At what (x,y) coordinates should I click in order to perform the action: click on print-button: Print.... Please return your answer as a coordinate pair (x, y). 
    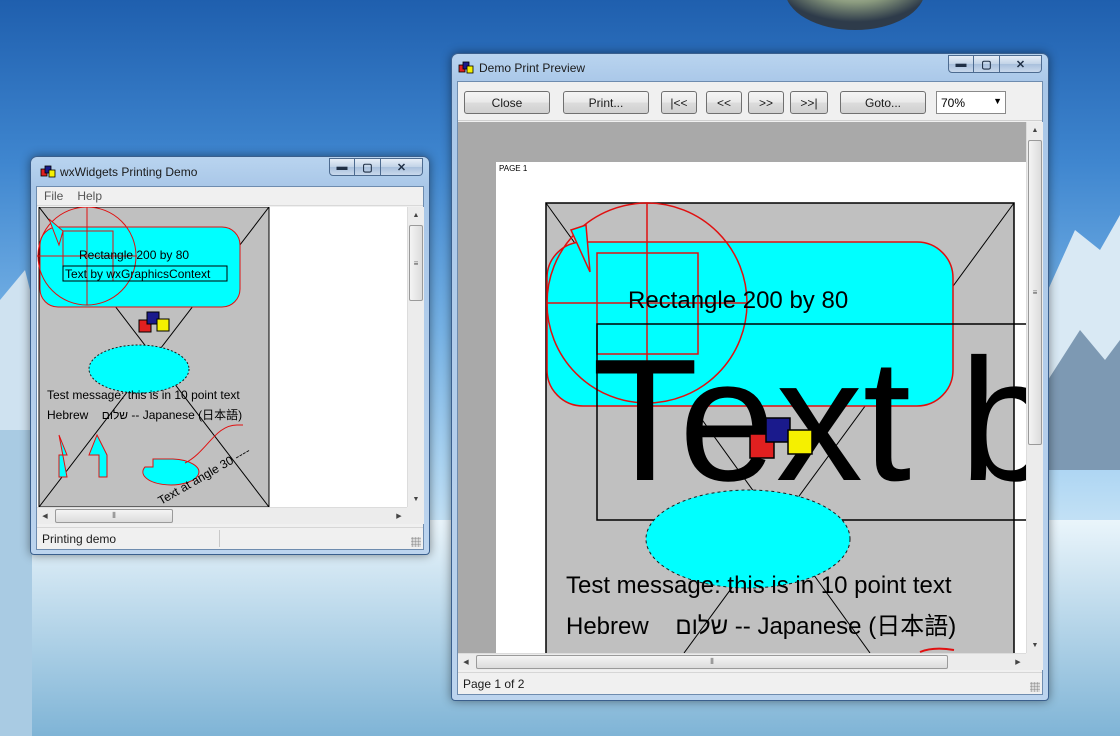
    Looking at the image, I should click on (606, 102).